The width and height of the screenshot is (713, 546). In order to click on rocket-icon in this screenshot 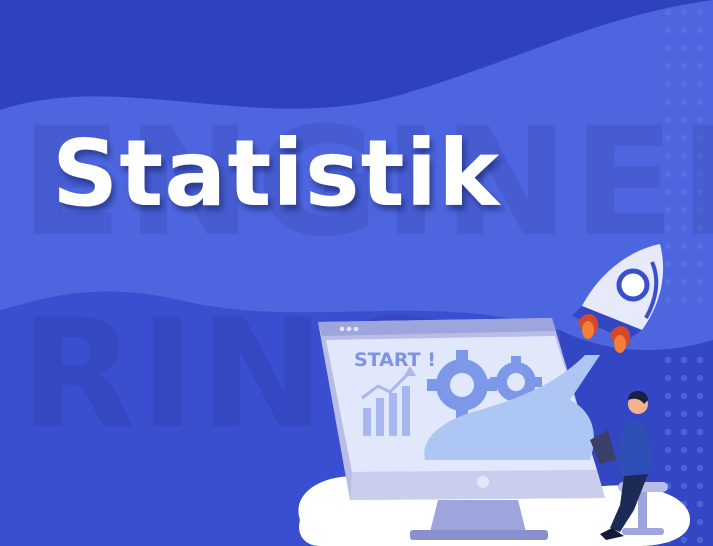, I will do `click(618, 298)`.